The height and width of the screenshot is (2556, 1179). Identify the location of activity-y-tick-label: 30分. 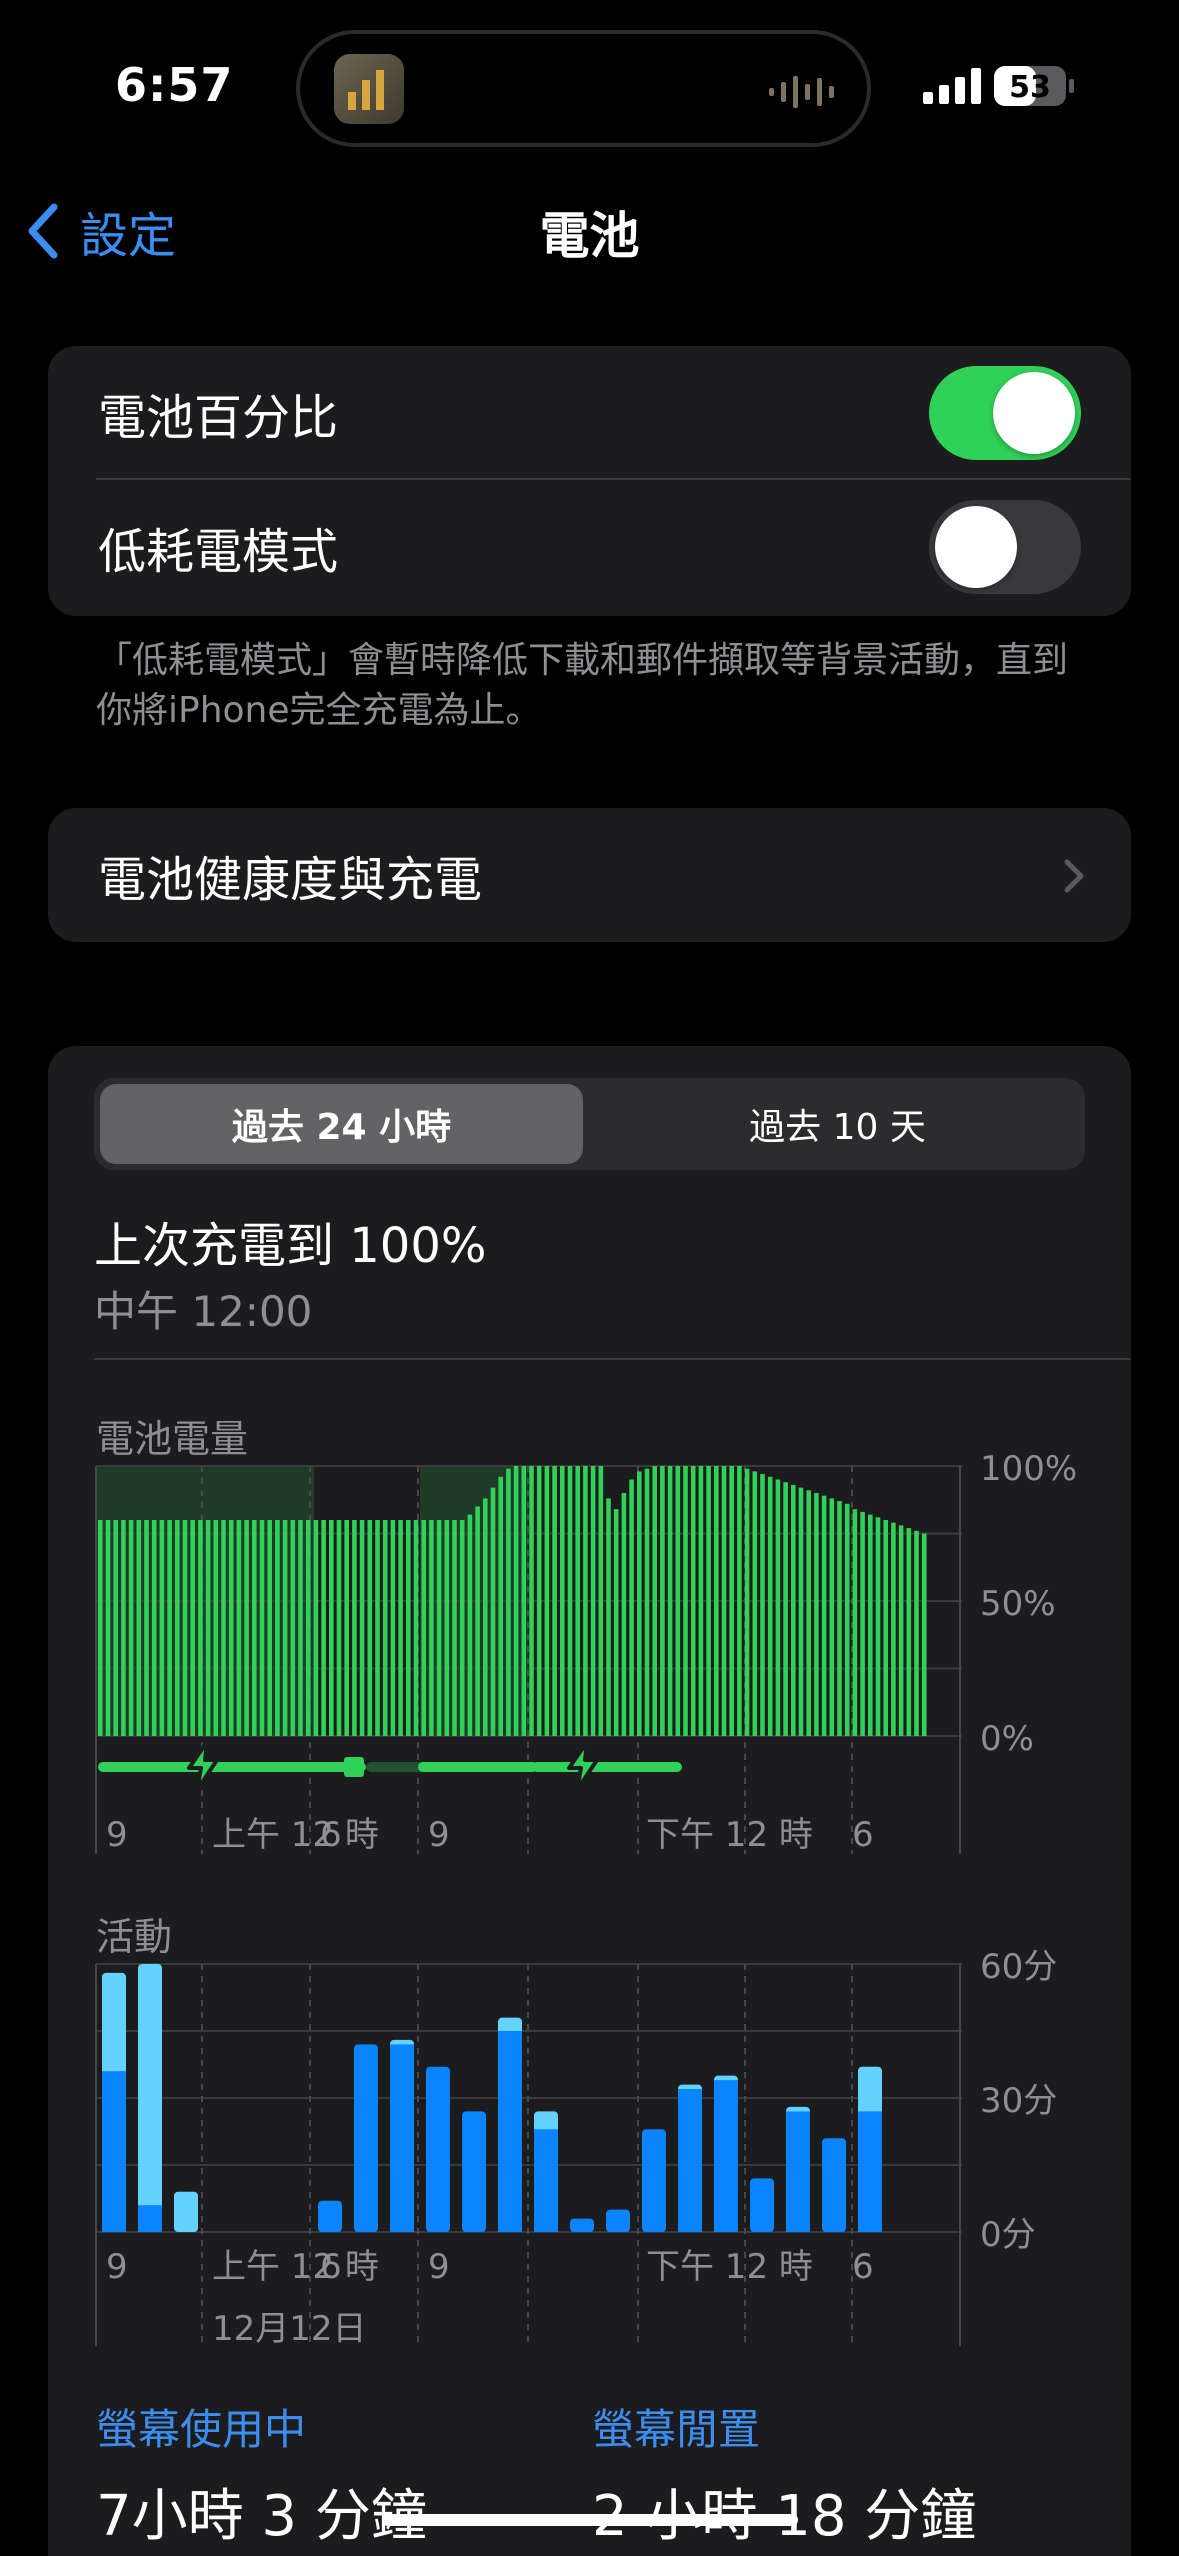
(1018, 2101).